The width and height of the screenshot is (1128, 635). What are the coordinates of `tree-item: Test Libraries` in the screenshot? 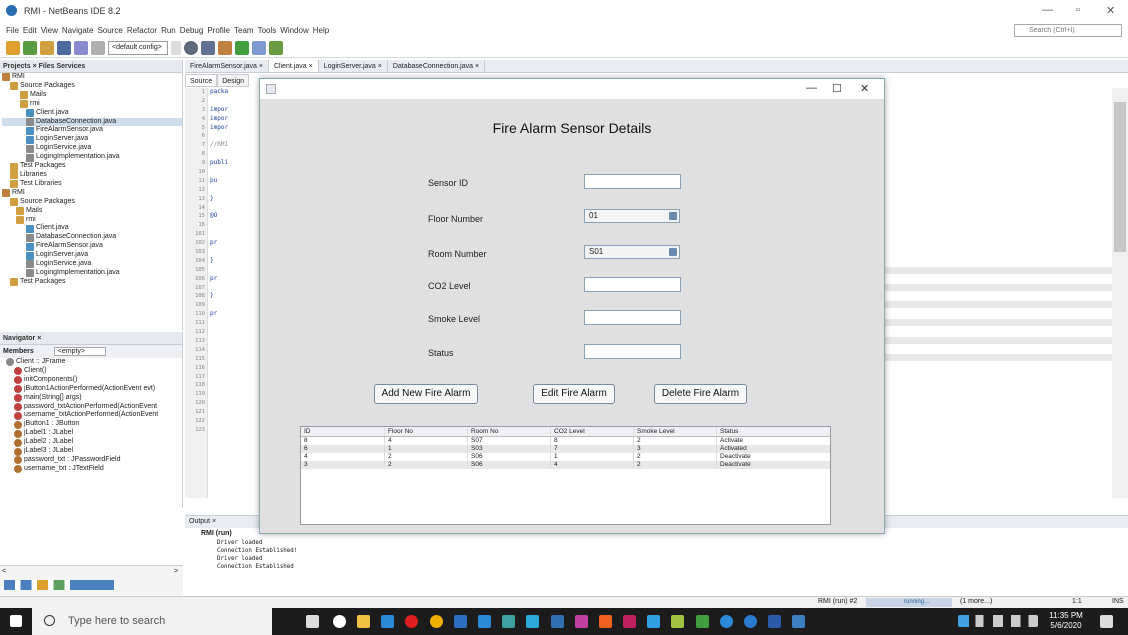 It's located at (92, 184).